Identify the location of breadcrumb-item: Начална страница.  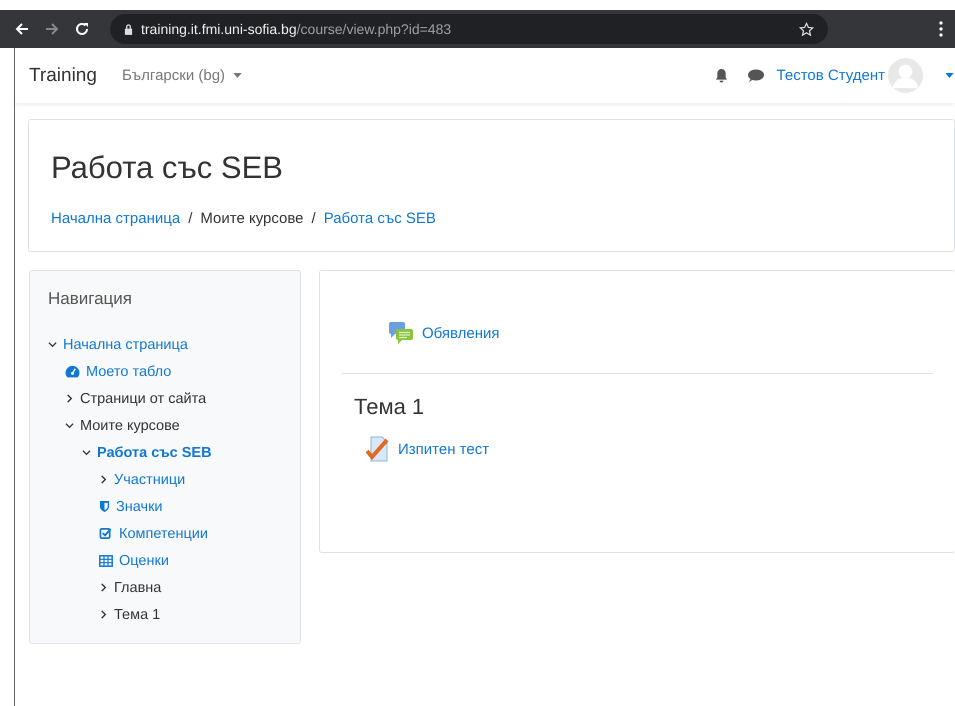
(115, 218).